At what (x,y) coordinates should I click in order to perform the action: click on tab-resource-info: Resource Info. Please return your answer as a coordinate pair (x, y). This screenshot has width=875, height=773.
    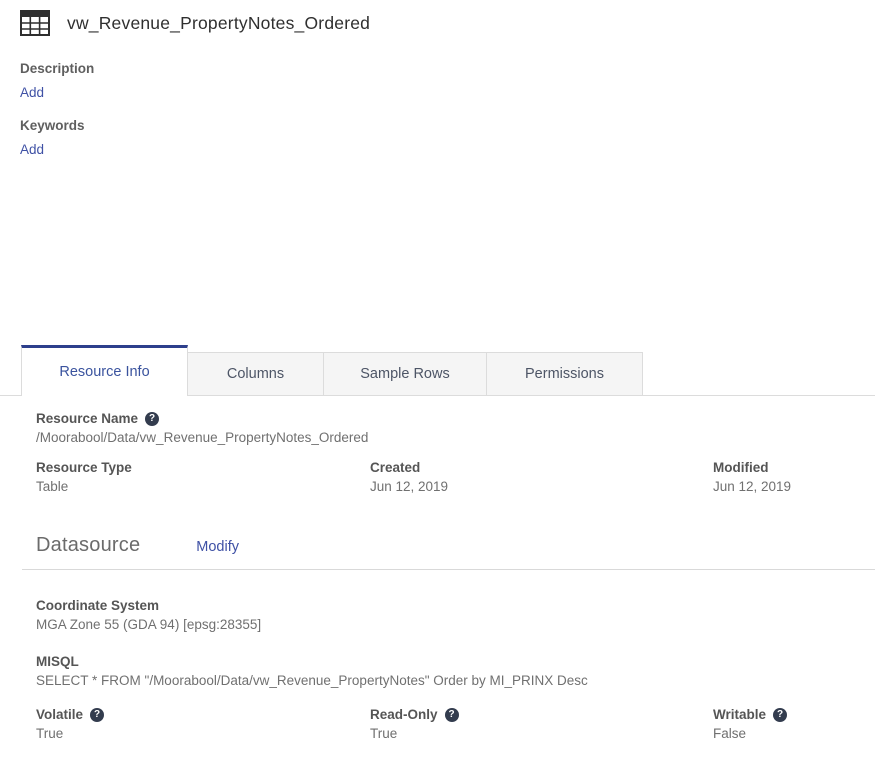
    Looking at the image, I should click on (104, 370).